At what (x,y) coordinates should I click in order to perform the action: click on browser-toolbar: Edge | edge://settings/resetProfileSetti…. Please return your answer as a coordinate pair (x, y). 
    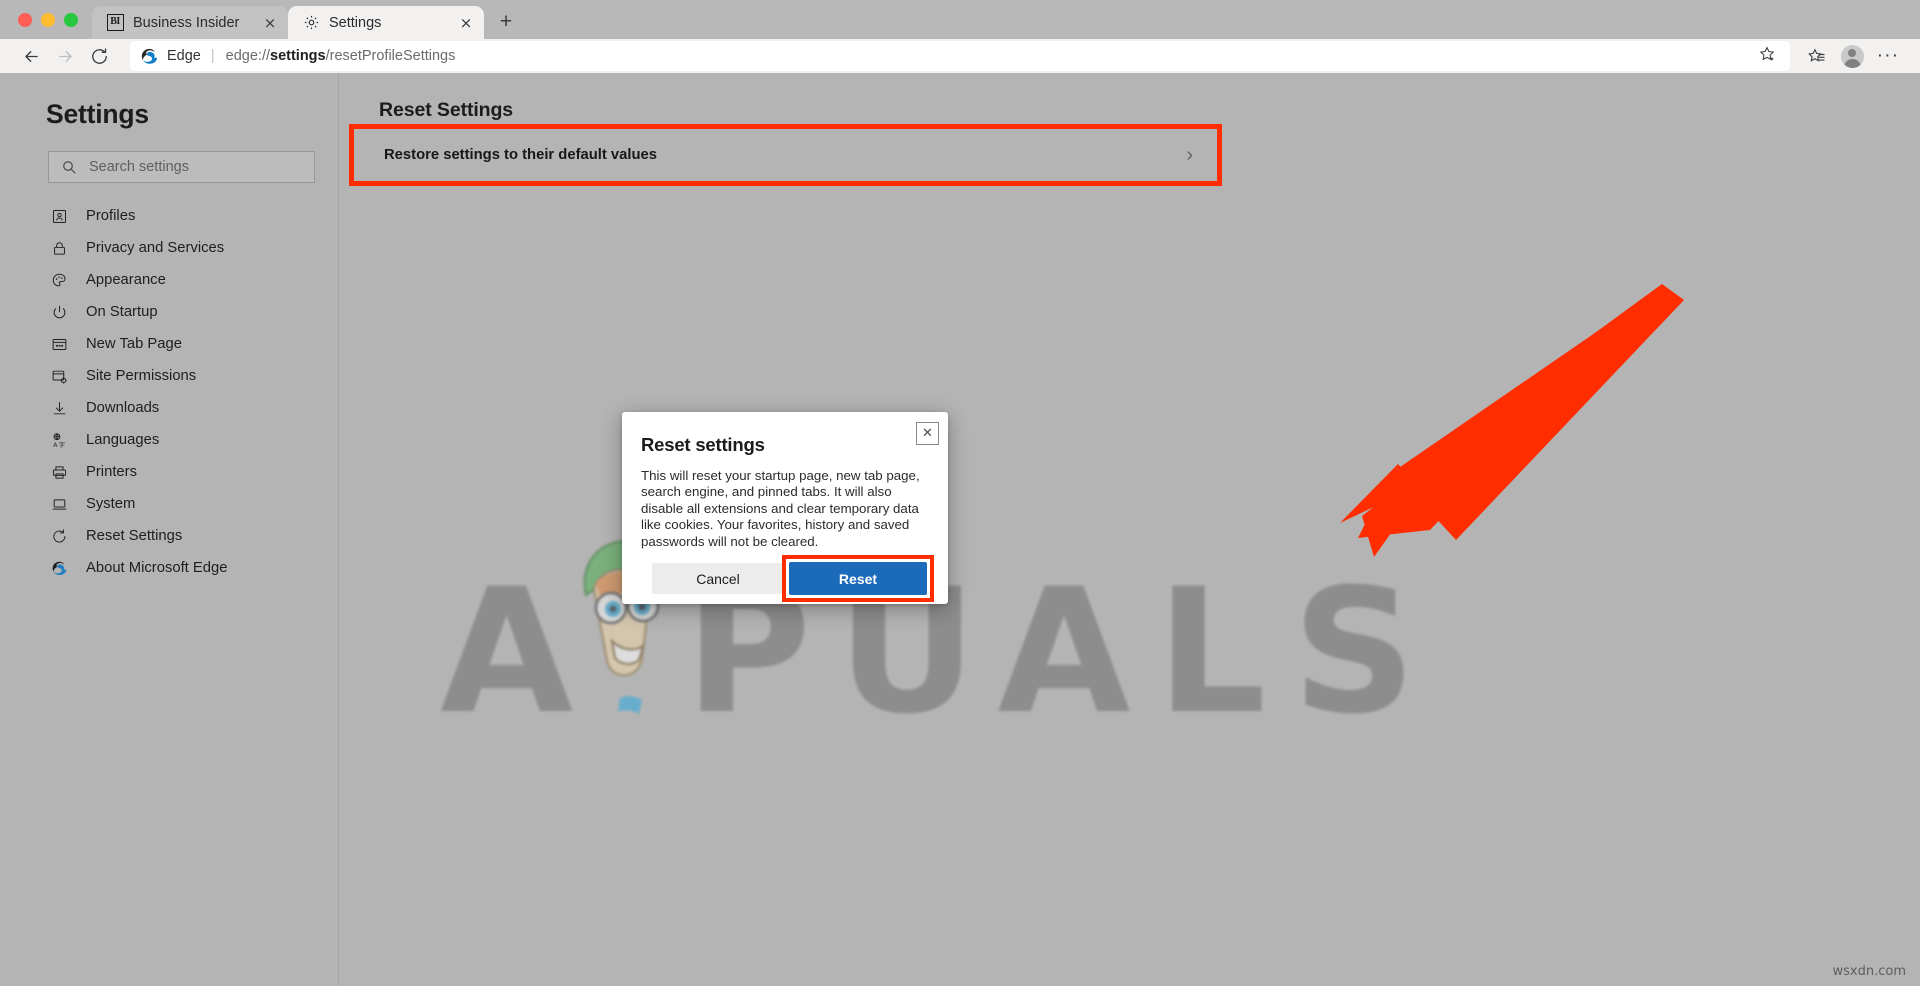
    Looking at the image, I should click on (960, 56).